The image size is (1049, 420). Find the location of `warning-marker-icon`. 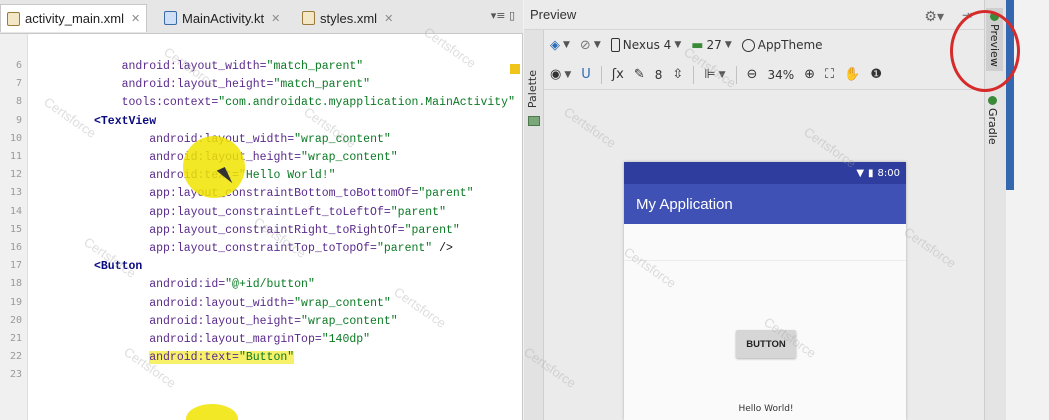

warning-marker-icon is located at coordinates (515, 69).